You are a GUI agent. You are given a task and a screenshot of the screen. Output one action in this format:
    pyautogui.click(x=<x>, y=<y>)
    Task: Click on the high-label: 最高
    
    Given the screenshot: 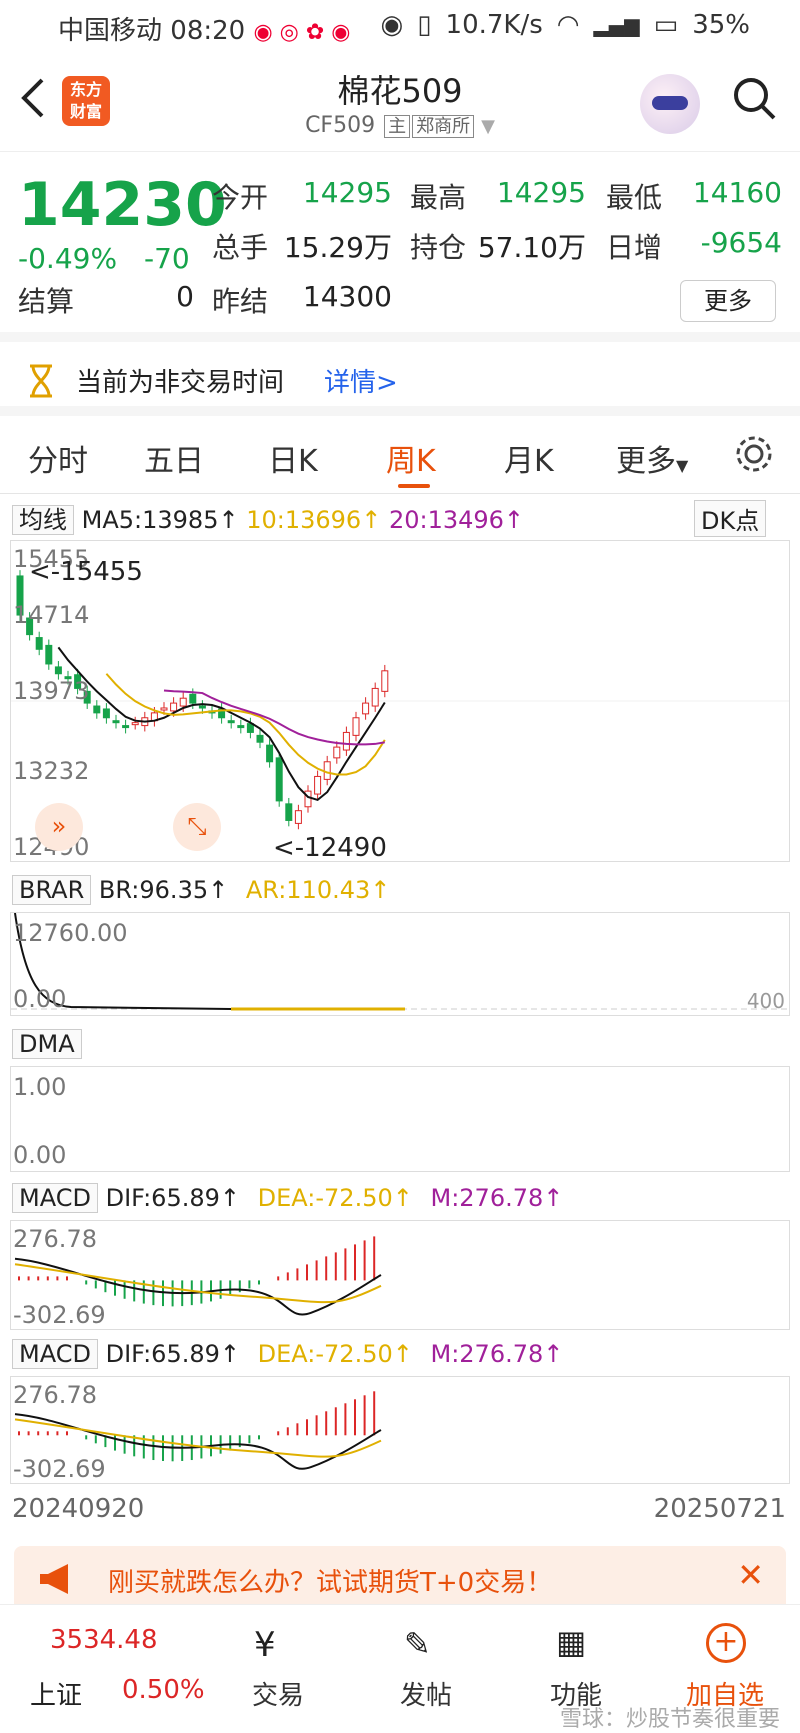 What is the action you would take?
    pyautogui.click(x=438, y=197)
    